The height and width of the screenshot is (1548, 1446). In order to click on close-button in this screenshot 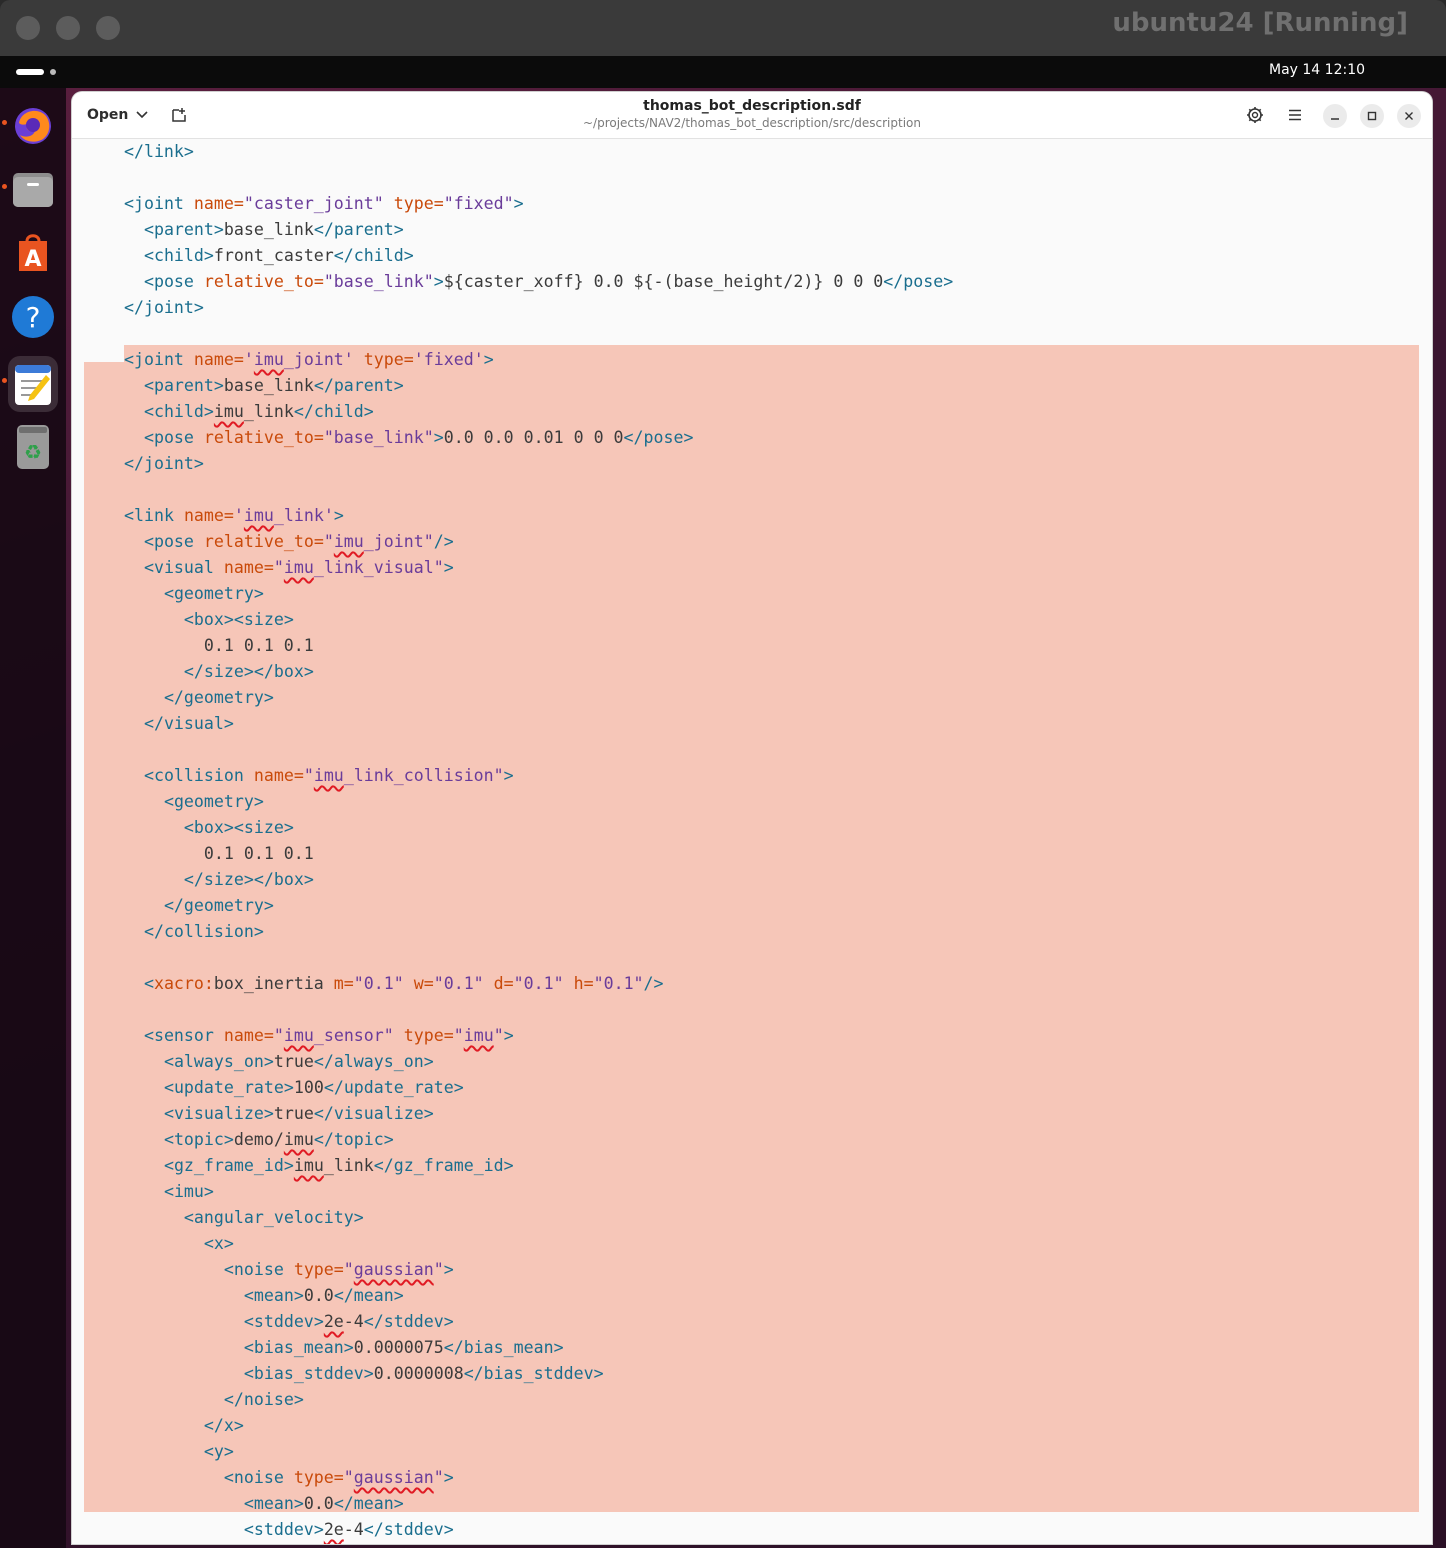, I will do `click(1409, 116)`.